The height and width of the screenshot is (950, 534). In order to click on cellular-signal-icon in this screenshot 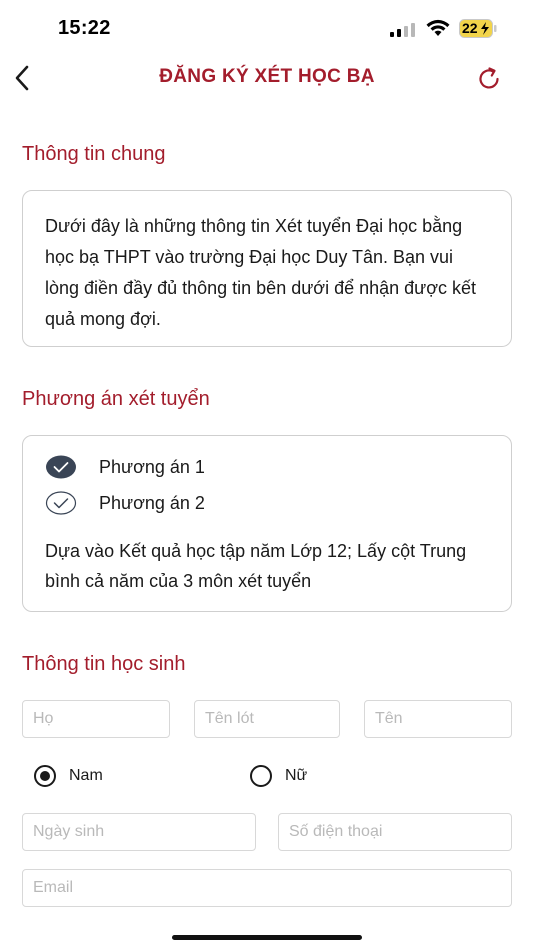, I will do `click(402, 30)`.